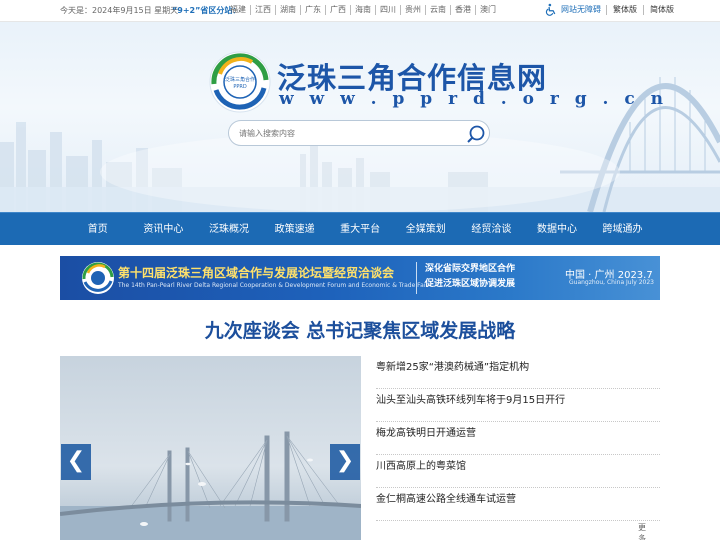 This screenshot has height=540, width=720. I want to click on accessibility-label: 网站无障碍, so click(581, 9).